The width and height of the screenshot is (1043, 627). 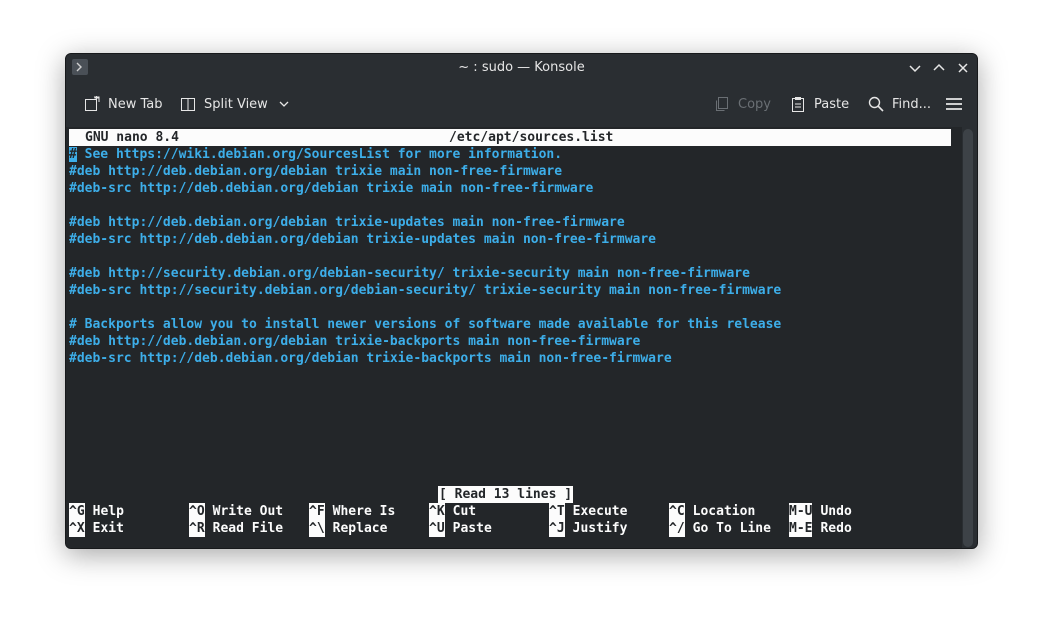 I want to click on shortcut-key: ^/, so click(x=677, y=528).